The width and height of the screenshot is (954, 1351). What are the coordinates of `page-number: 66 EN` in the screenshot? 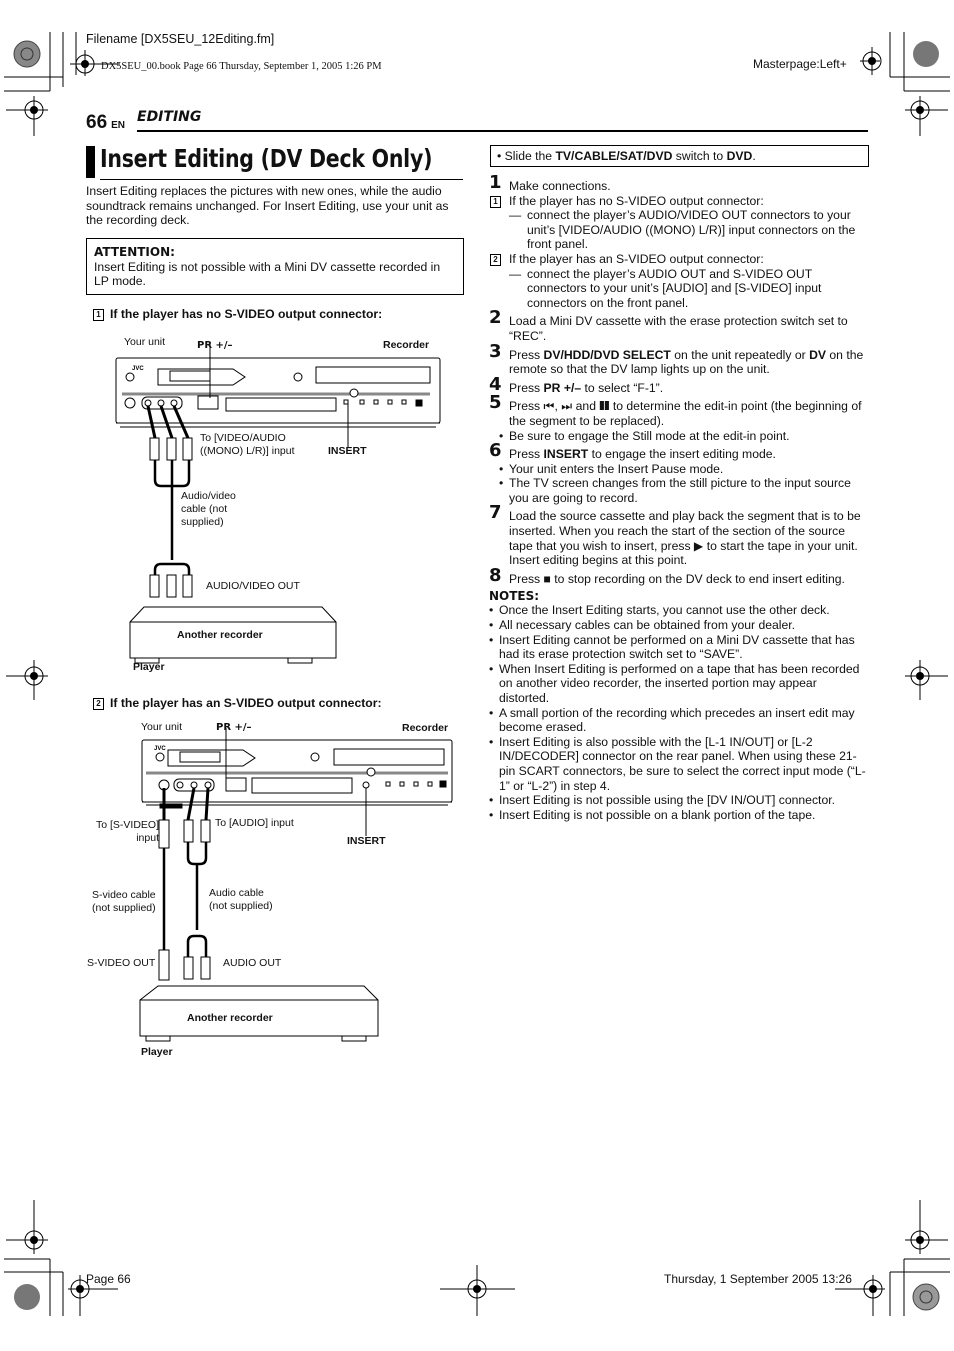 It's located at (105, 123).